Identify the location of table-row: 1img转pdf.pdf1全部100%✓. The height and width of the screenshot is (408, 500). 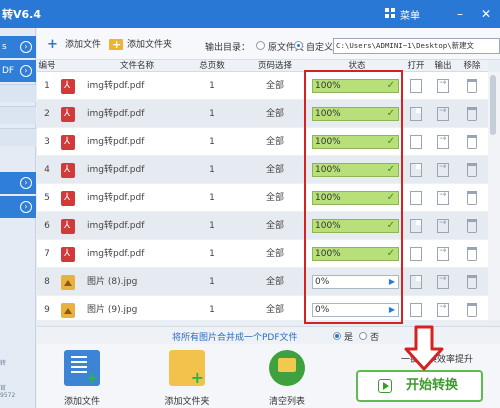
(262, 86).